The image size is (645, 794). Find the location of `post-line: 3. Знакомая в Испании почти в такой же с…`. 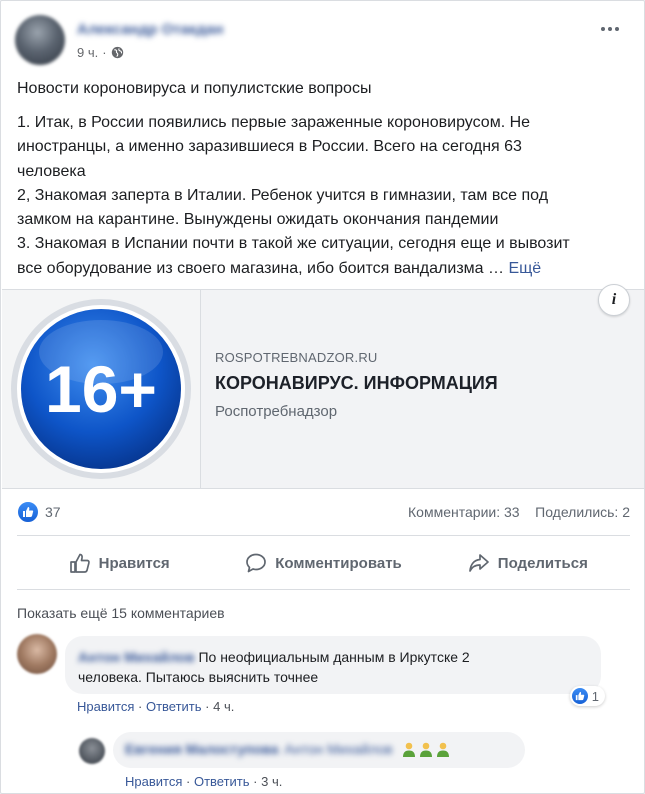

post-line: 3. Знакомая в Испании почти в такой же с… is located at coordinates (293, 244).